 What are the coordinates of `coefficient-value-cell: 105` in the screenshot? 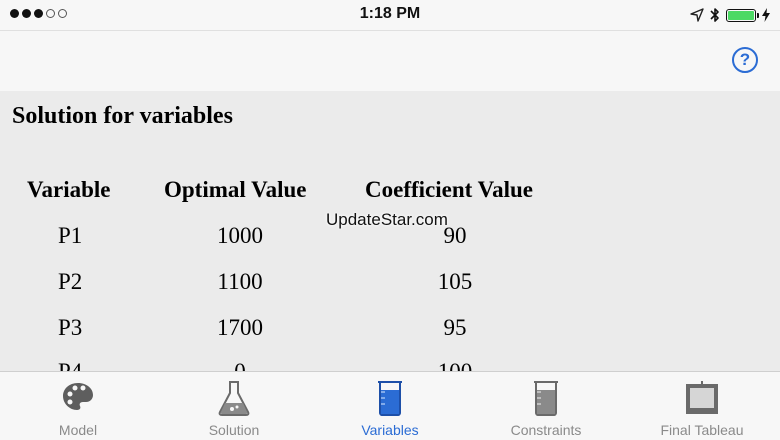 It's located at (455, 281).